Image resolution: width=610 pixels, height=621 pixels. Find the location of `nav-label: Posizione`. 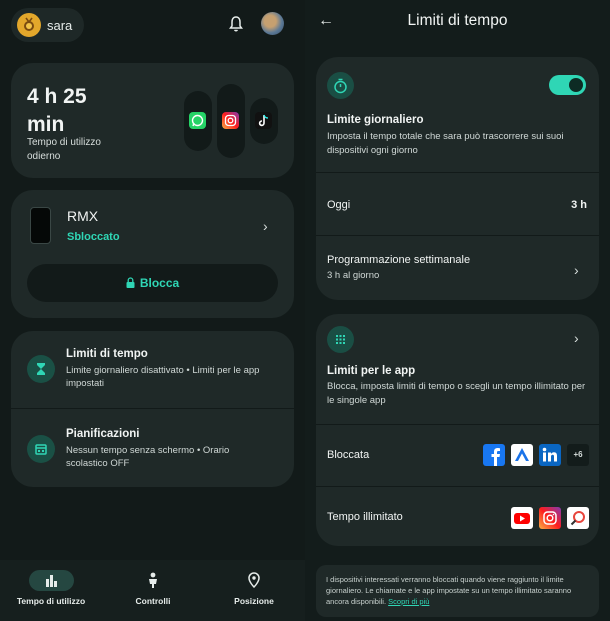

nav-label: Posizione is located at coordinates (254, 601).